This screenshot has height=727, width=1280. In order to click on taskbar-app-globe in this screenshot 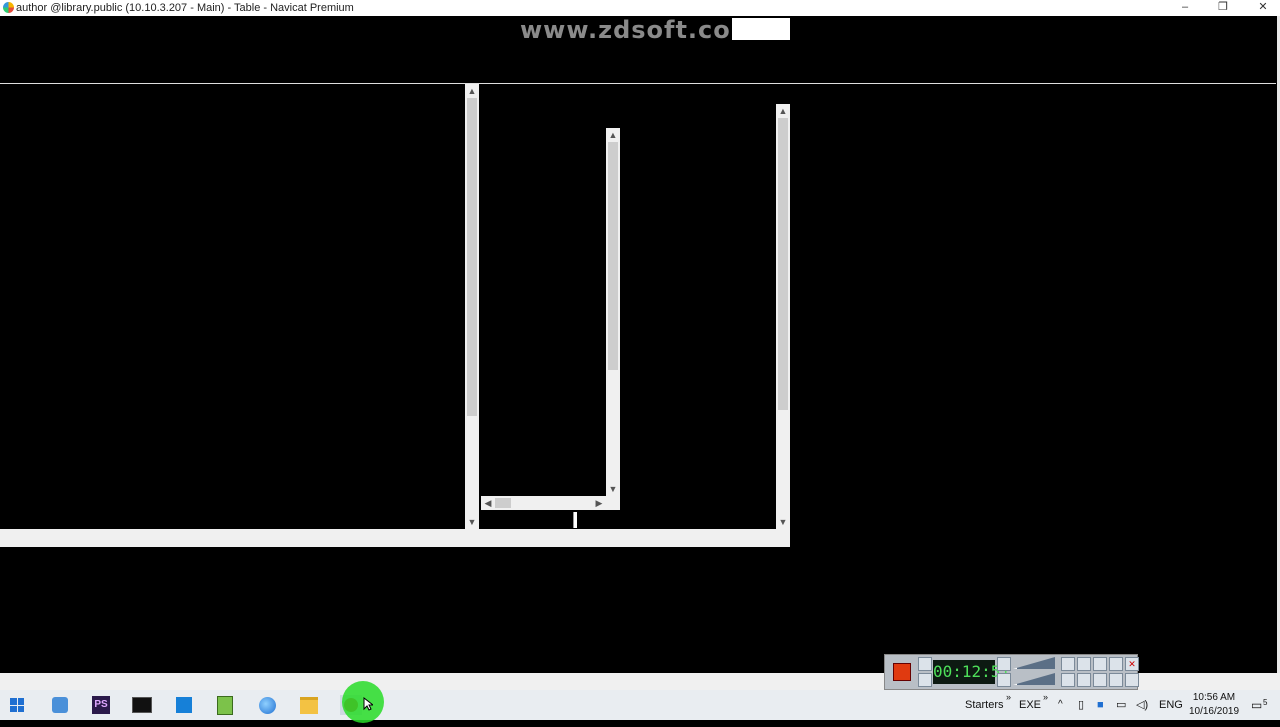, I will do `click(267, 705)`.